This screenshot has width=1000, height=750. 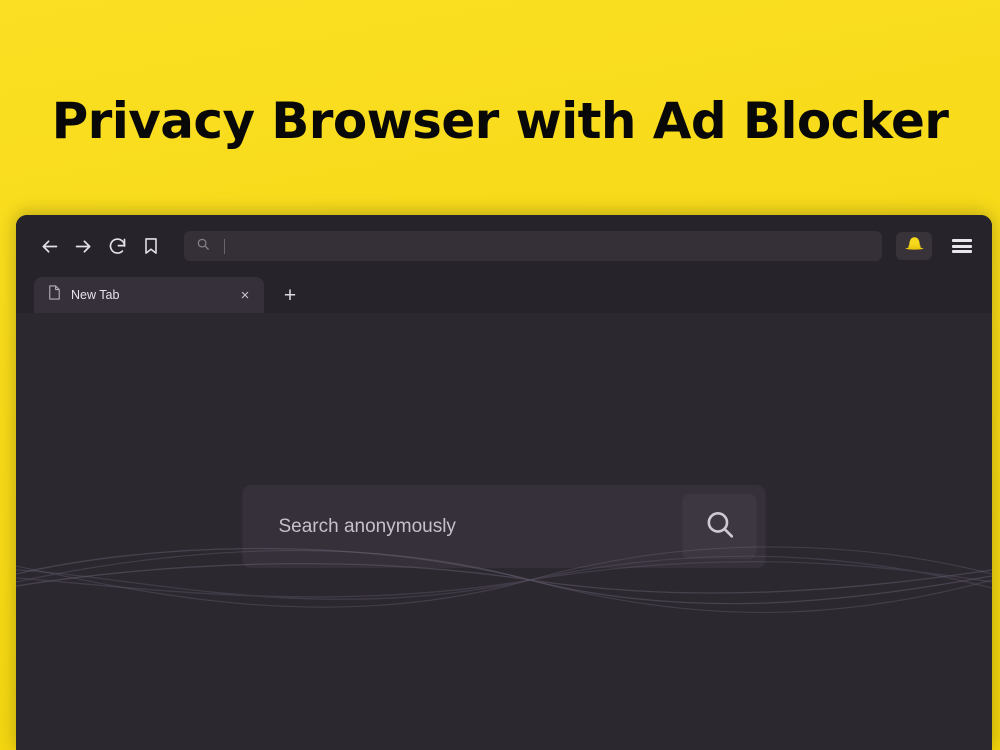 I want to click on privacy-shield-button, so click(x=914, y=246).